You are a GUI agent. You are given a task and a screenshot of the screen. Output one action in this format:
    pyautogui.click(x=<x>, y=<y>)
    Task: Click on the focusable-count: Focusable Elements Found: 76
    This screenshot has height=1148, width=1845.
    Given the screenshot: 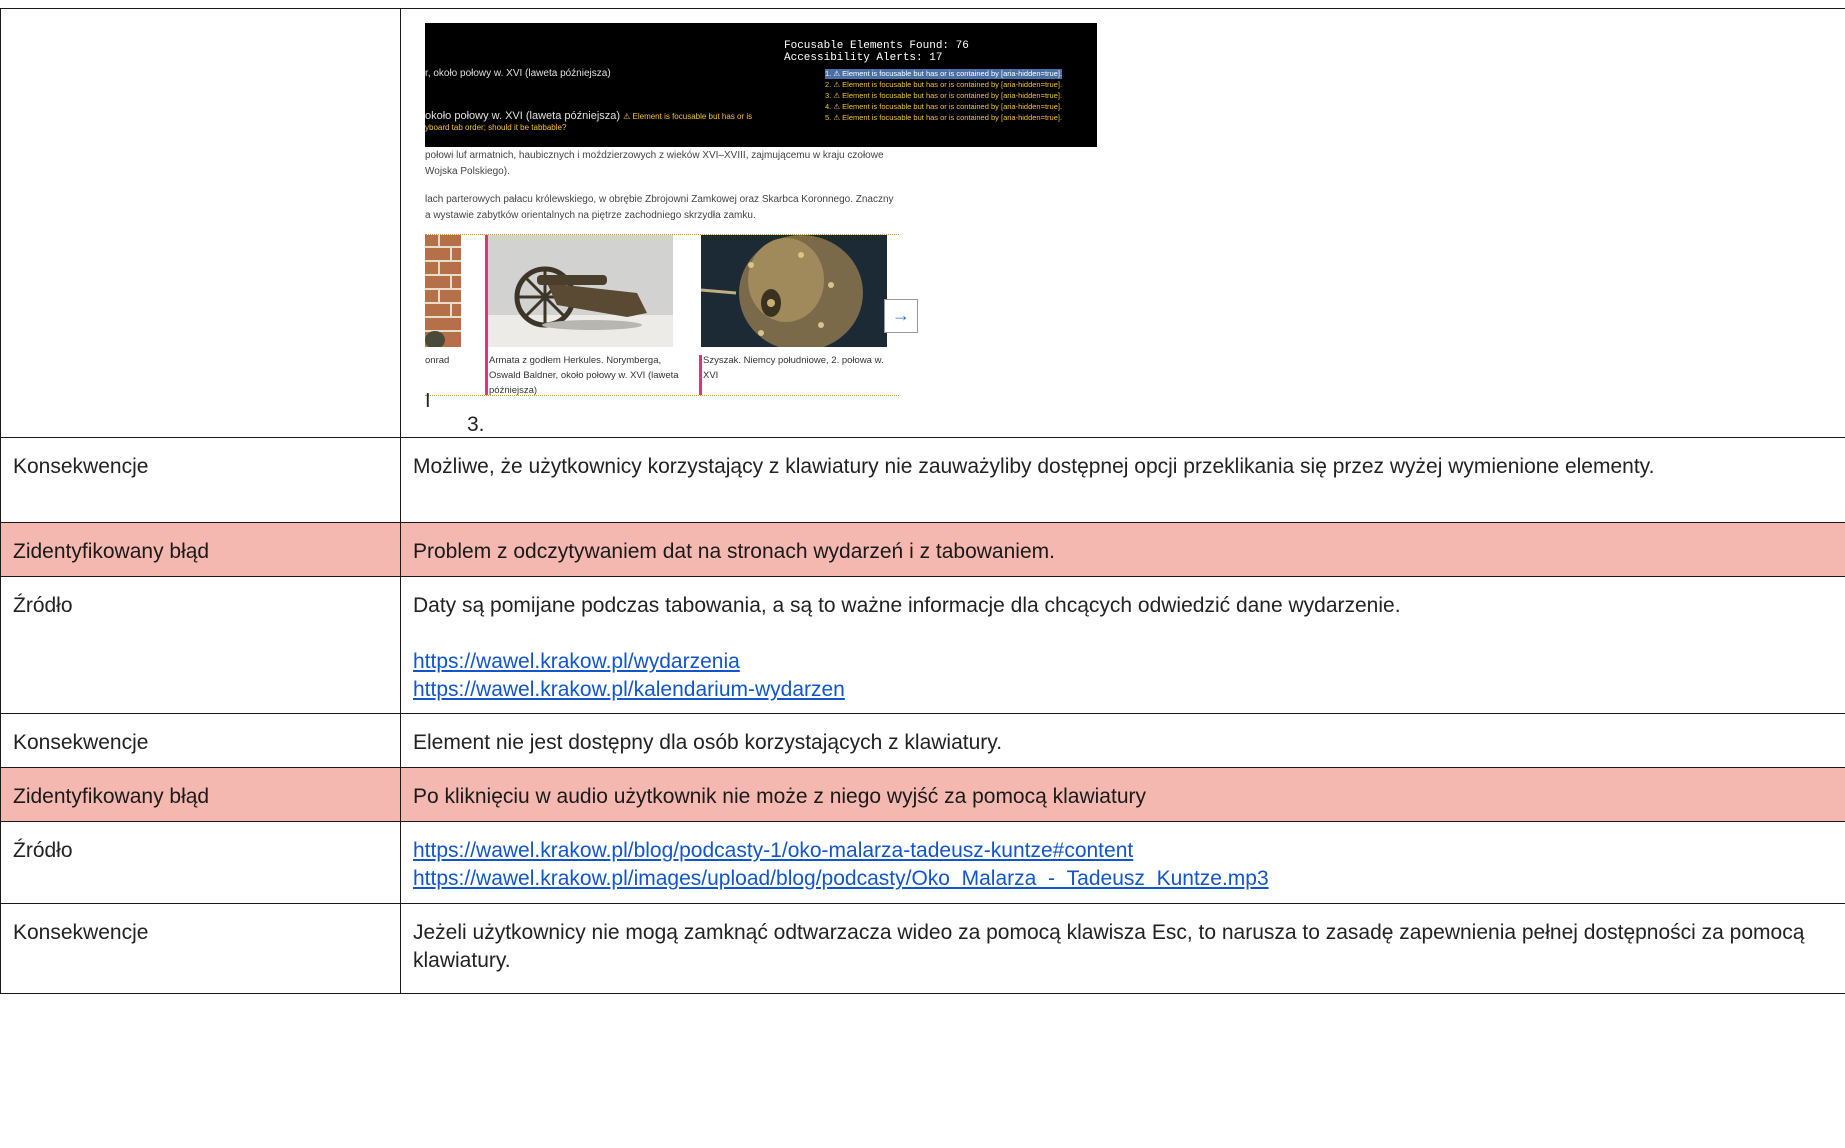 What is the action you would take?
    pyautogui.click(x=876, y=46)
    